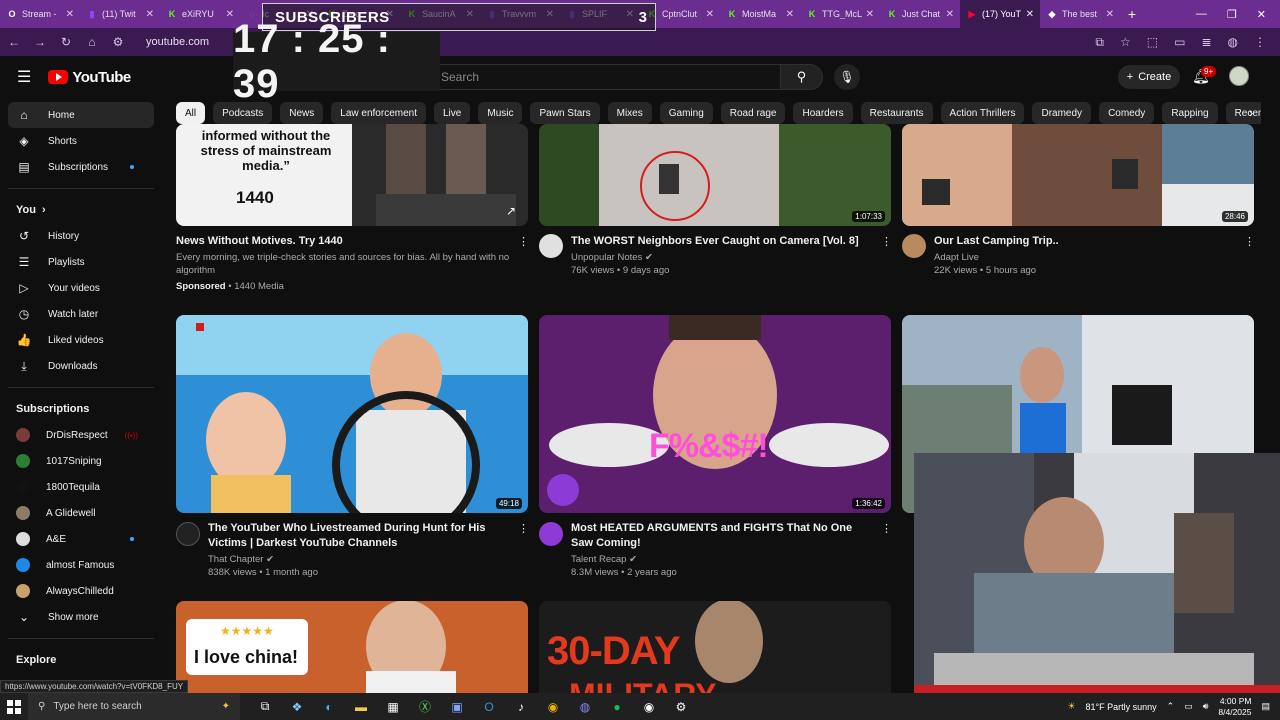 Image resolution: width=1280 pixels, height=720 pixels. Describe the element at coordinates (1239, 76) in the screenshot. I see `account-avatar` at that location.